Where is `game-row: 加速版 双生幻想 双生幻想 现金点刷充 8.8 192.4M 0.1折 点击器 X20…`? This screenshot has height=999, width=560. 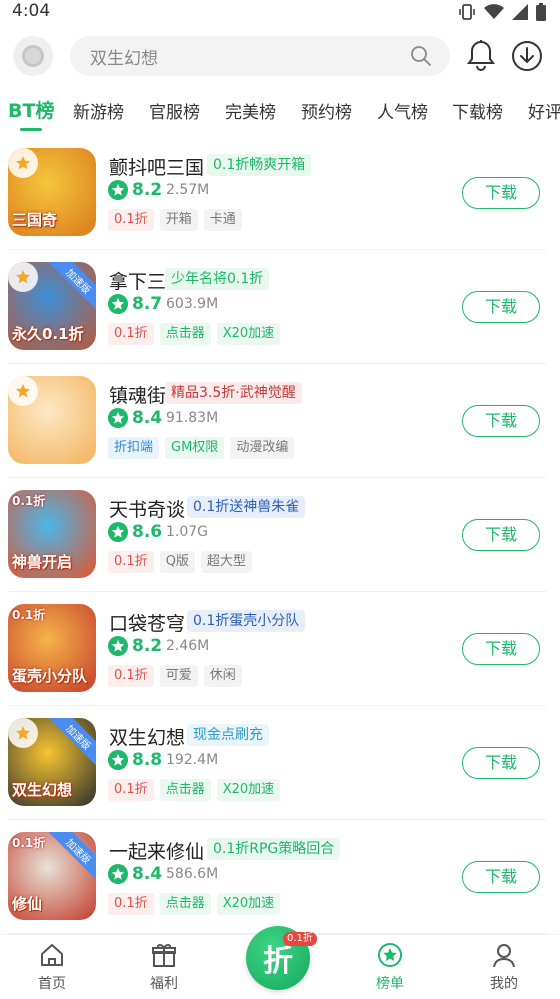
game-row: 加速版 双生幻想 双生幻想 现金点刷充 8.8 192.4M 0.1折 点击器 X20… is located at coordinates (280, 763).